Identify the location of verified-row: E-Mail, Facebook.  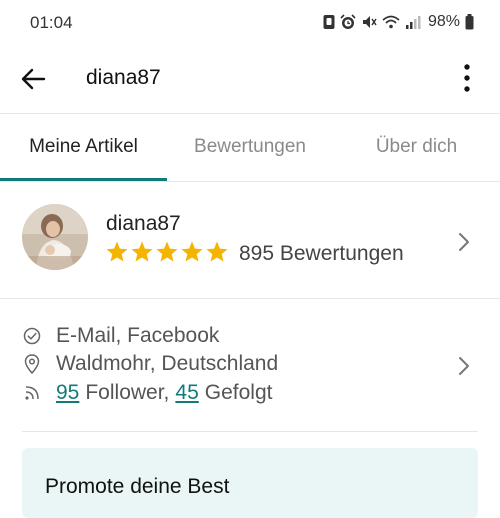
(120, 336).